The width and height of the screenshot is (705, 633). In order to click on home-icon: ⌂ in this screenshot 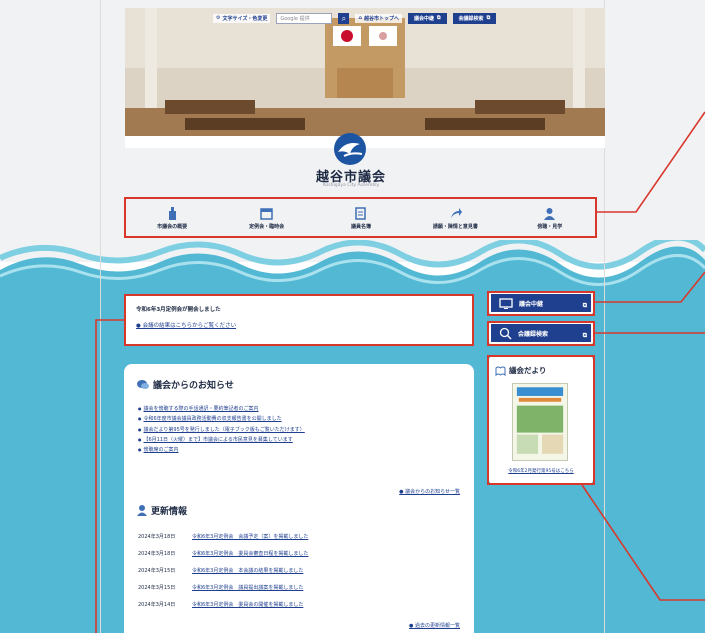, I will do `click(360, 18)`.